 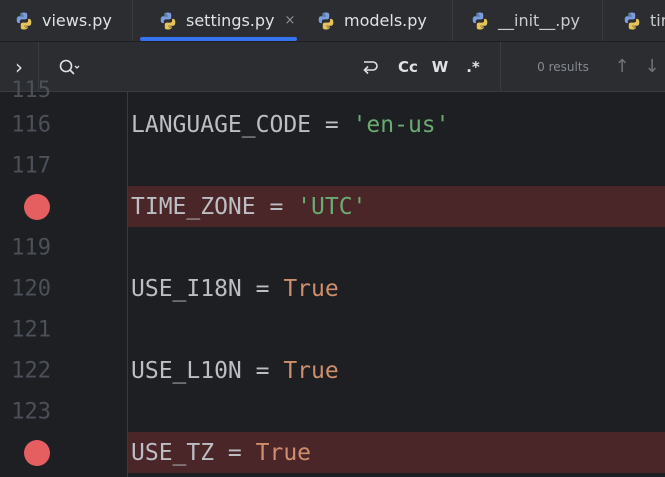 I want to click on tab-settings-py: settings.py ×, so click(x=218, y=20).